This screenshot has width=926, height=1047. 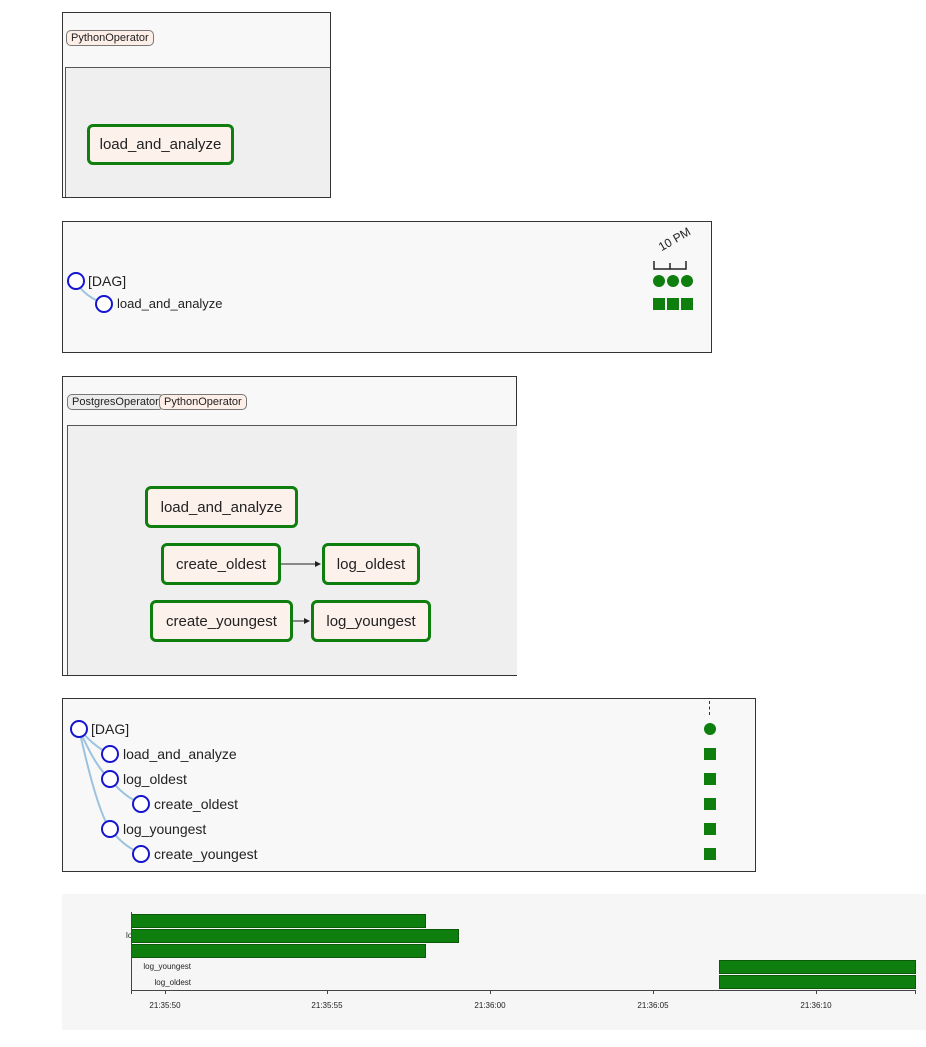 I want to click on gantt-tick-label: 21:36:00, so click(x=490, y=1005).